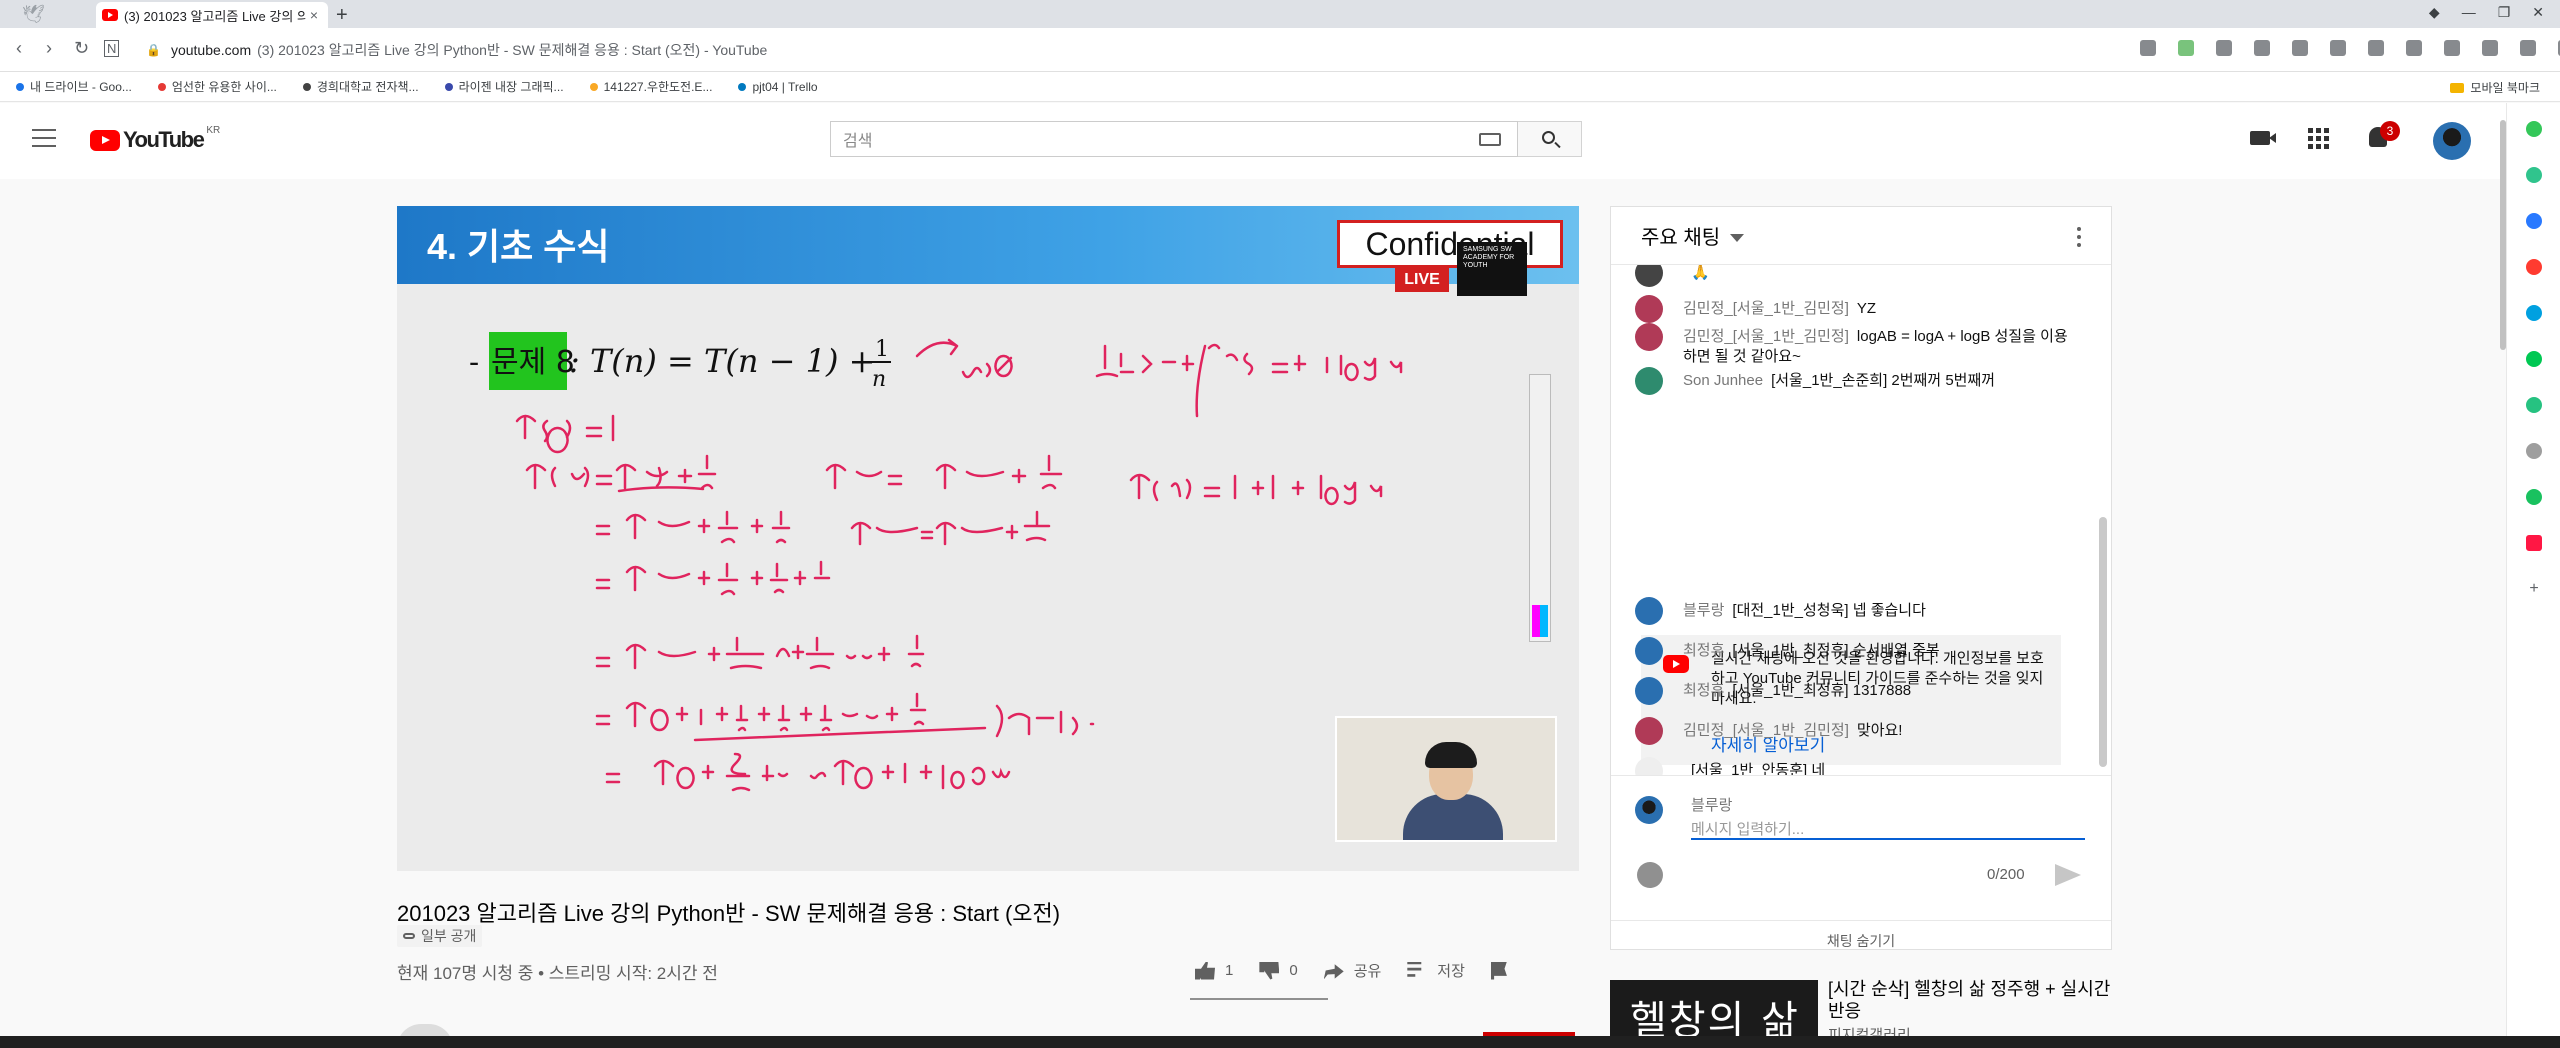  What do you see at coordinates (1214, 970) in the screenshot?
I see `like-button: 1` at bounding box center [1214, 970].